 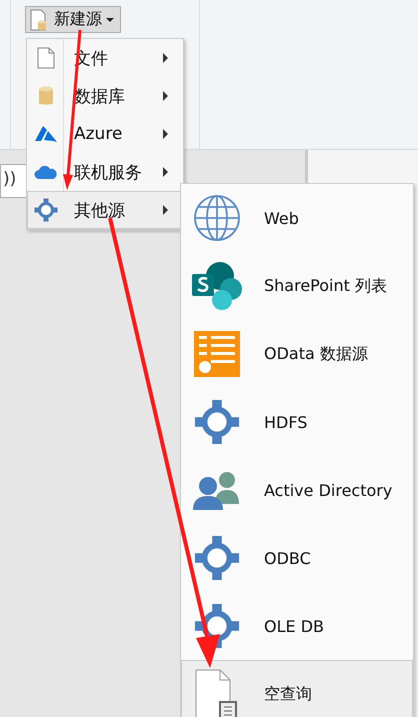 I want to click on cloud-icon, so click(x=46, y=172).